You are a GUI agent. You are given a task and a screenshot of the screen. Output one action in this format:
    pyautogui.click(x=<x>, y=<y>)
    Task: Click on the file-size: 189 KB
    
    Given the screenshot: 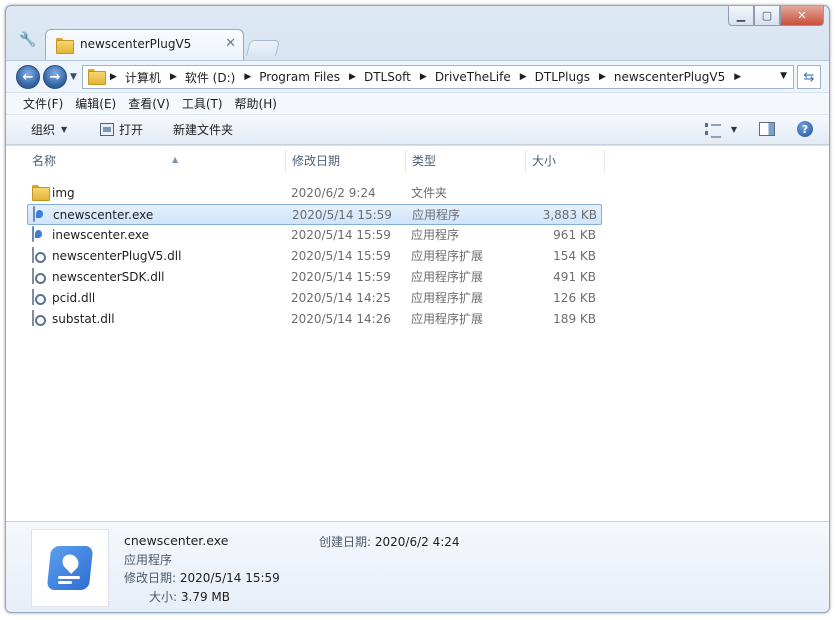 What is the action you would take?
    pyautogui.click(x=574, y=319)
    